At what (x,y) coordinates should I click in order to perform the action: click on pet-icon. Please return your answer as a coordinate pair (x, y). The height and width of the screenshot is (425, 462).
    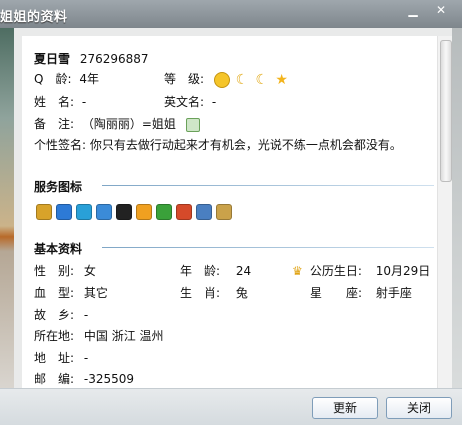
    Looking at the image, I should click on (224, 212).